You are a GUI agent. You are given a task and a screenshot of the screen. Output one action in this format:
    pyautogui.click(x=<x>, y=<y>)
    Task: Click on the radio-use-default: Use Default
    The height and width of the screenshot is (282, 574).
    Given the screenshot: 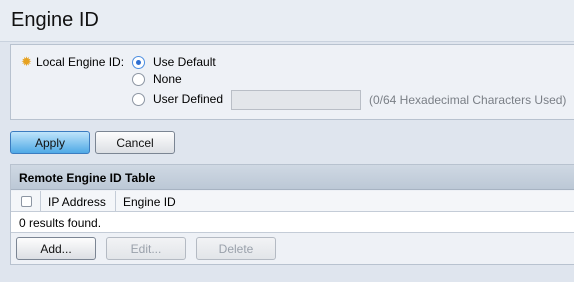 What is the action you would take?
    pyautogui.click(x=174, y=62)
    